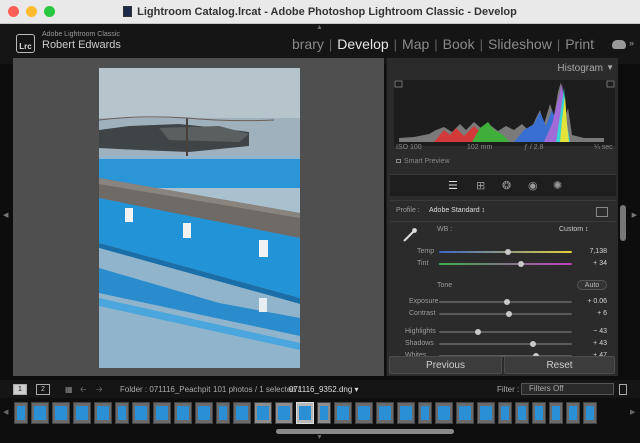  I want to click on tint-slider, so click(505, 264).